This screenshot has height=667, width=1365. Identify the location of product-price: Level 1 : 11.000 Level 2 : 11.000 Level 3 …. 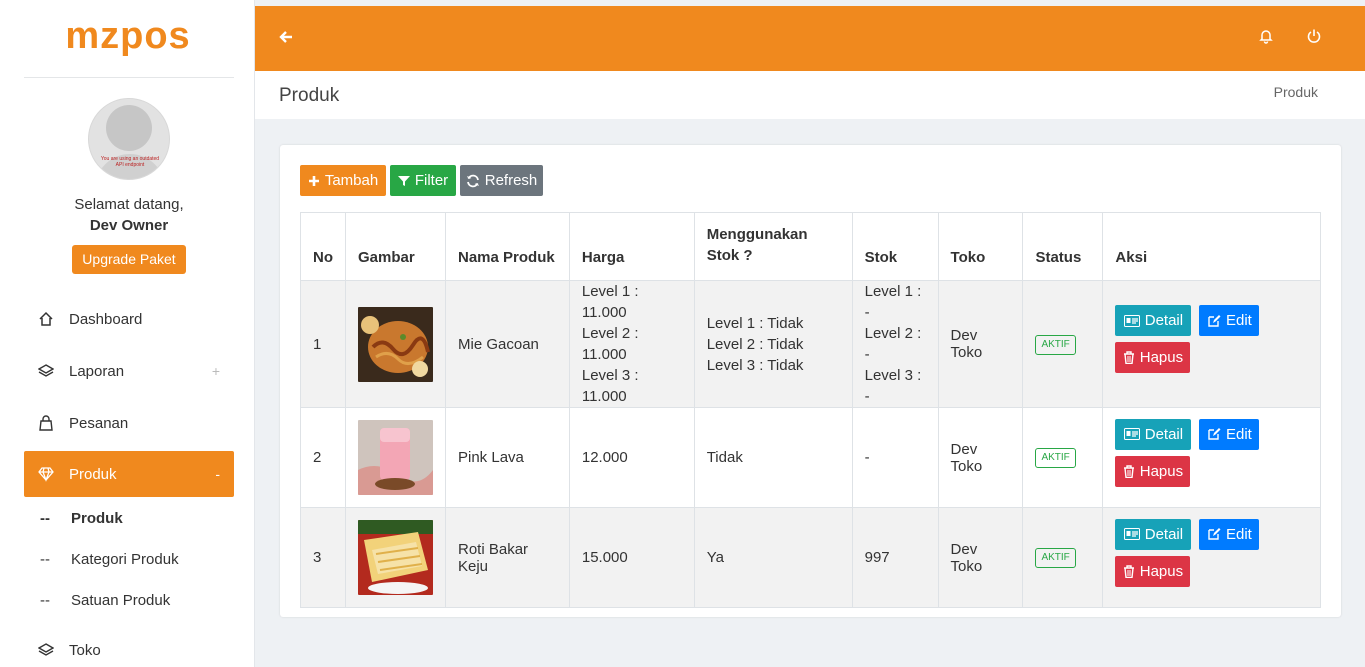
(631, 344).